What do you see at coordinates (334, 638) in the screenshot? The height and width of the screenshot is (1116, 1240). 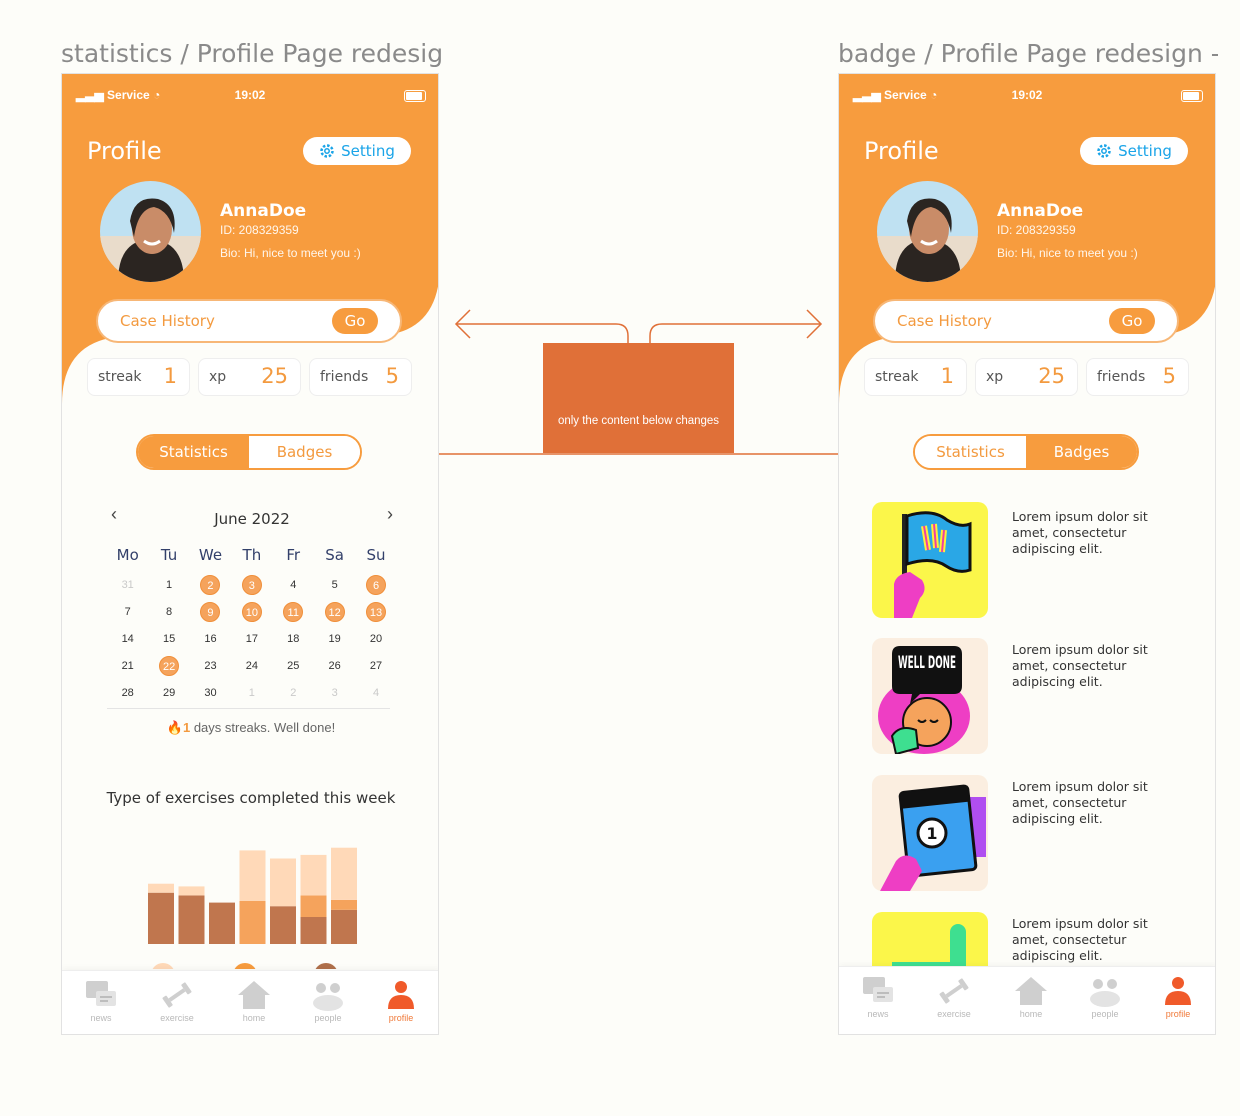 I see `calendar-day: 19` at bounding box center [334, 638].